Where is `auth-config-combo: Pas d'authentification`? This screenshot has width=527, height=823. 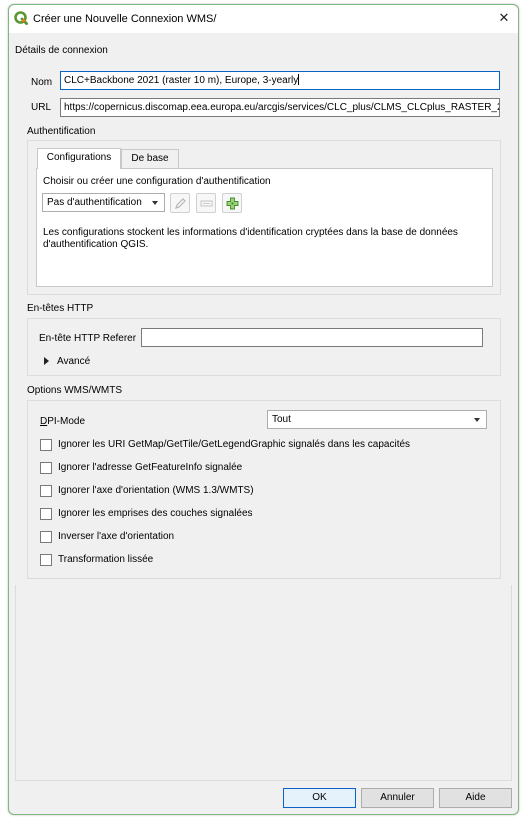
auth-config-combo: Pas d'authentification is located at coordinates (103, 202).